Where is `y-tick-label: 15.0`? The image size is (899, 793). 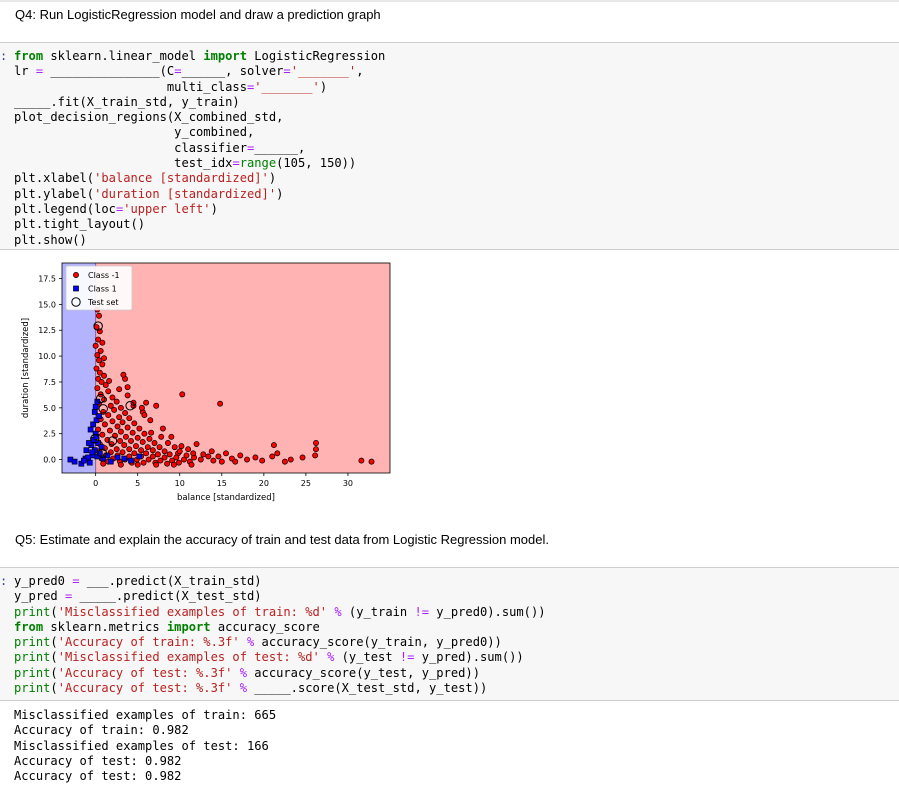
y-tick-label: 15.0 is located at coordinates (47, 304).